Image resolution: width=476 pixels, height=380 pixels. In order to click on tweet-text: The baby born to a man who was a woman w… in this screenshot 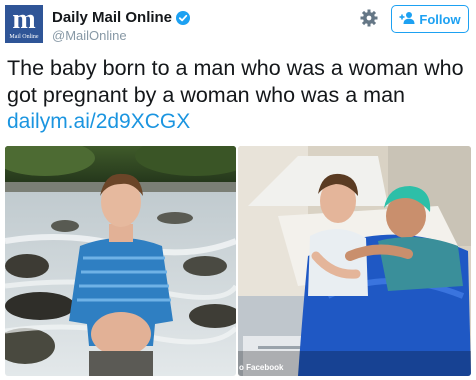, I will do `click(235, 81)`.